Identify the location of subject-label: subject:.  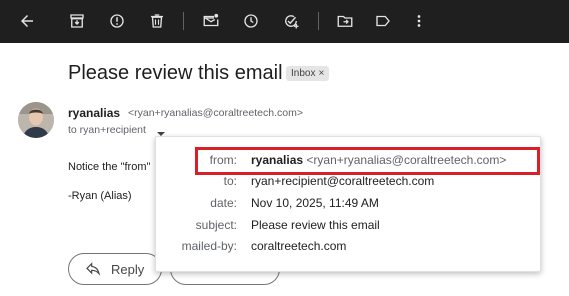
(216, 225).